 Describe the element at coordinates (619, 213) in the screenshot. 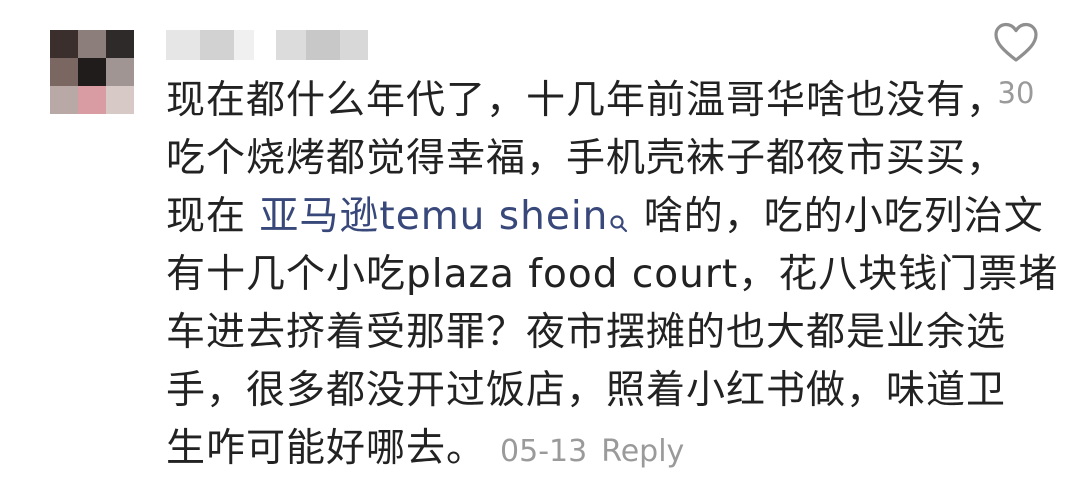

I see `search-icon` at that location.